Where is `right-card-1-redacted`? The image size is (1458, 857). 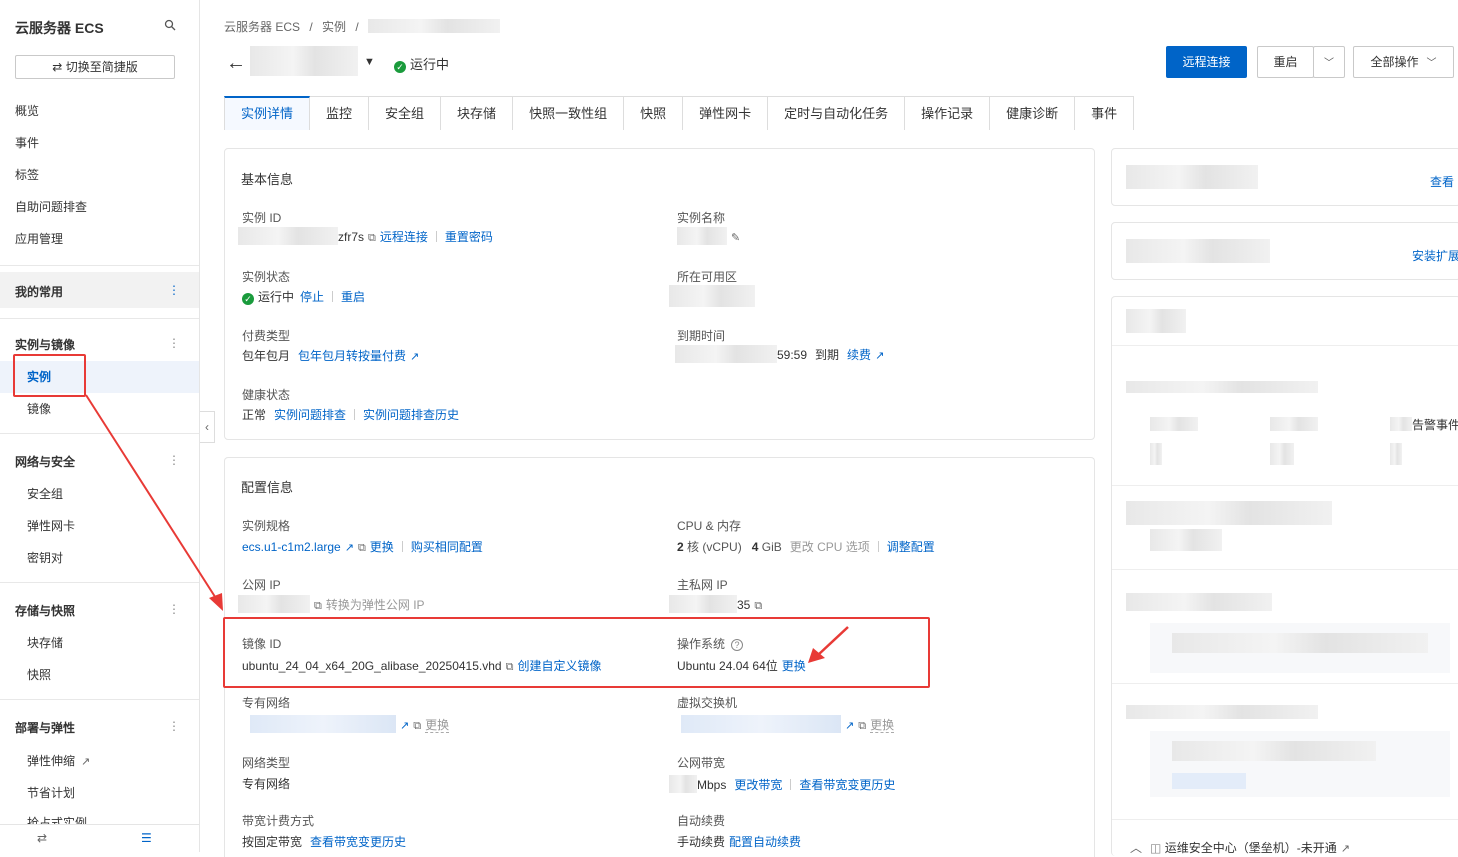
right-card-1-redacted is located at coordinates (1192, 177).